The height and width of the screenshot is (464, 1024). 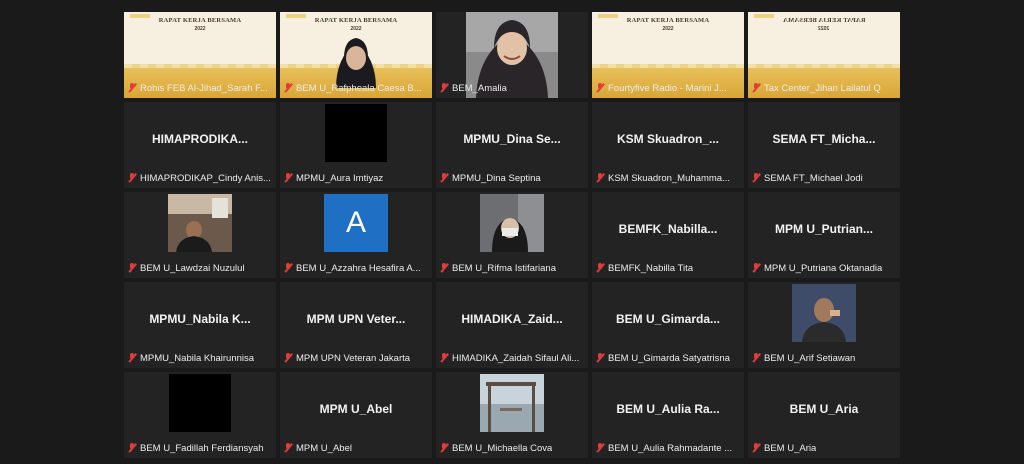 I want to click on participant-tile: BEM U_Lawdzai Nuzulul, so click(x=200, y=235).